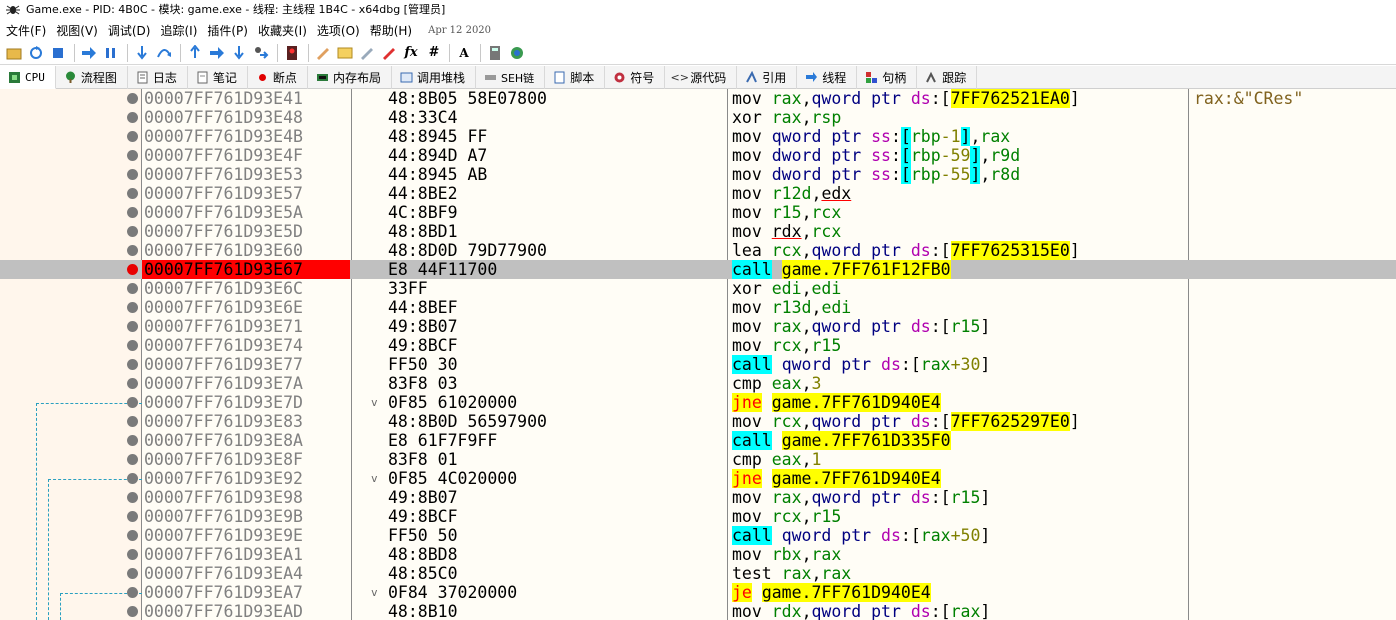 The width and height of the screenshot is (1396, 620). Describe the element at coordinates (698, 383) in the screenshot. I see `disasm-row: 00007FF761D93E7A 83F8 03 cmp eax,3` at that location.